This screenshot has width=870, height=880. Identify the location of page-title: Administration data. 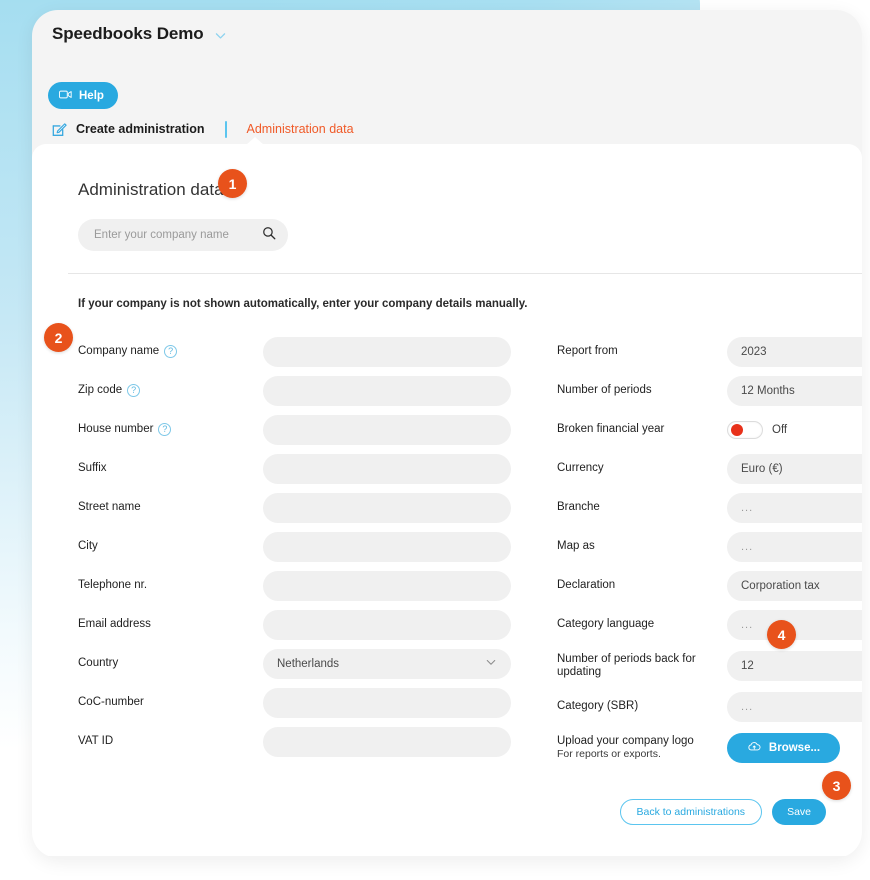
(151, 189).